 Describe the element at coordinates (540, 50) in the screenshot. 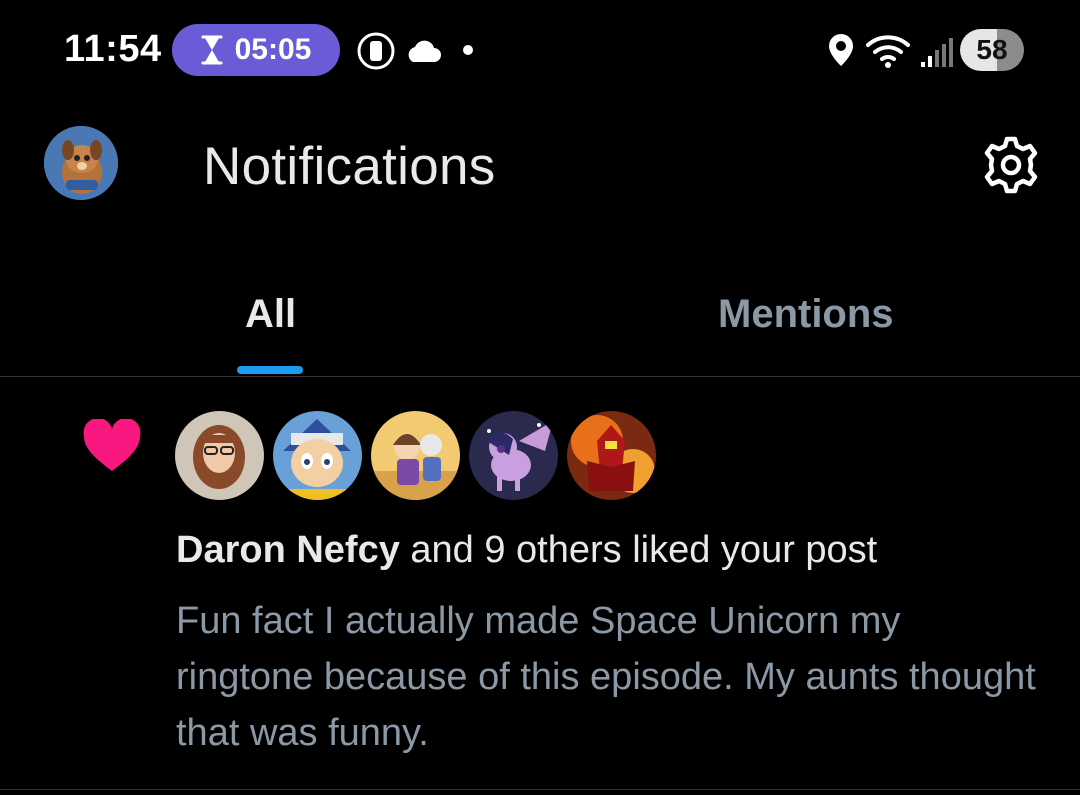

I see `status-bar: 11:54 05:05 58` at that location.